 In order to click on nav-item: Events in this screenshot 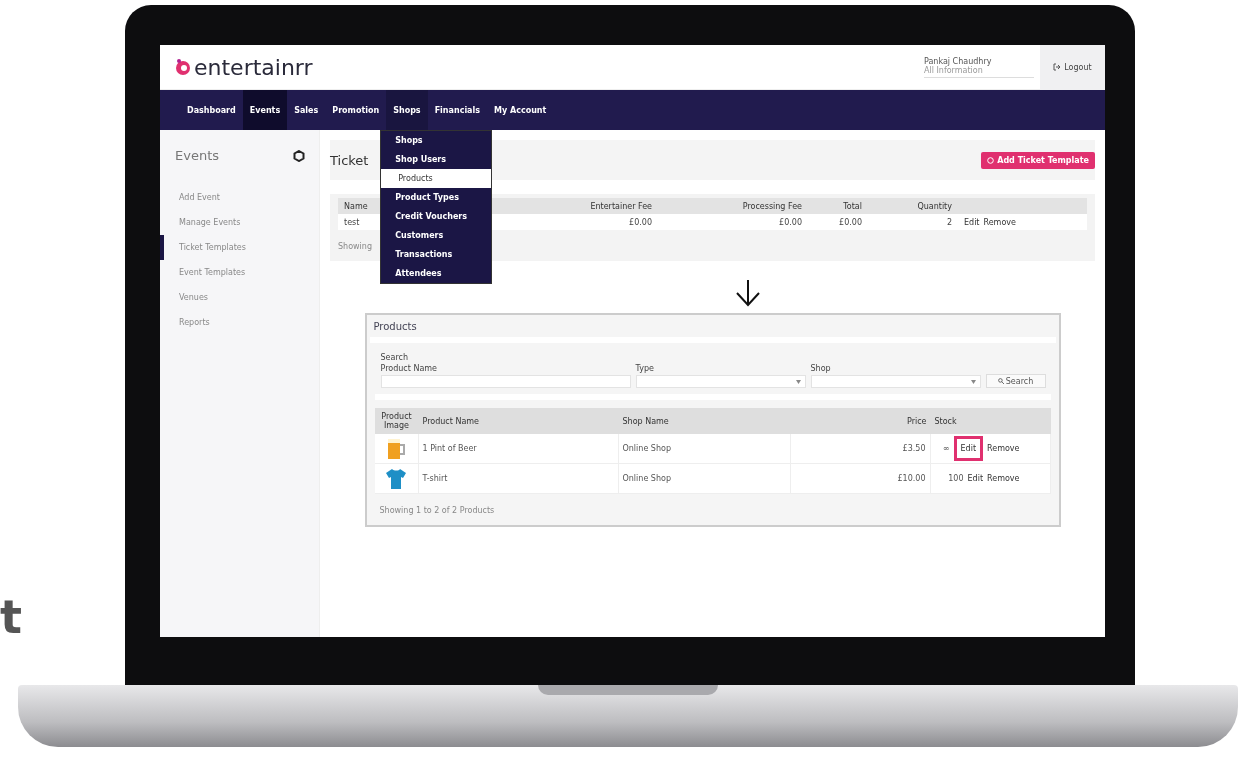, I will do `click(265, 110)`.